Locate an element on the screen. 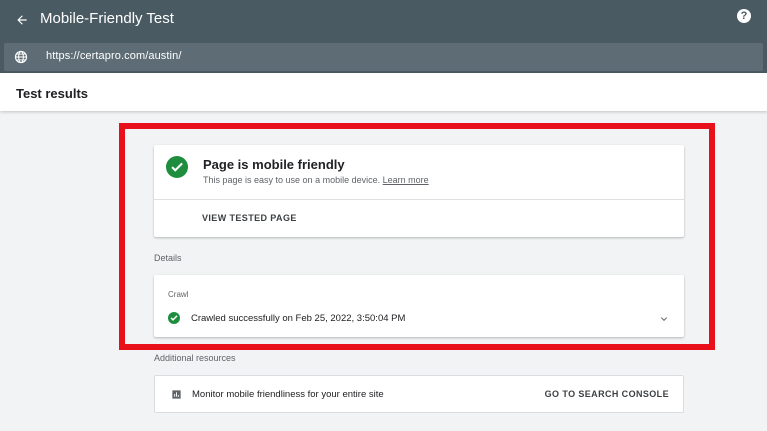  card-divider is located at coordinates (419, 199).